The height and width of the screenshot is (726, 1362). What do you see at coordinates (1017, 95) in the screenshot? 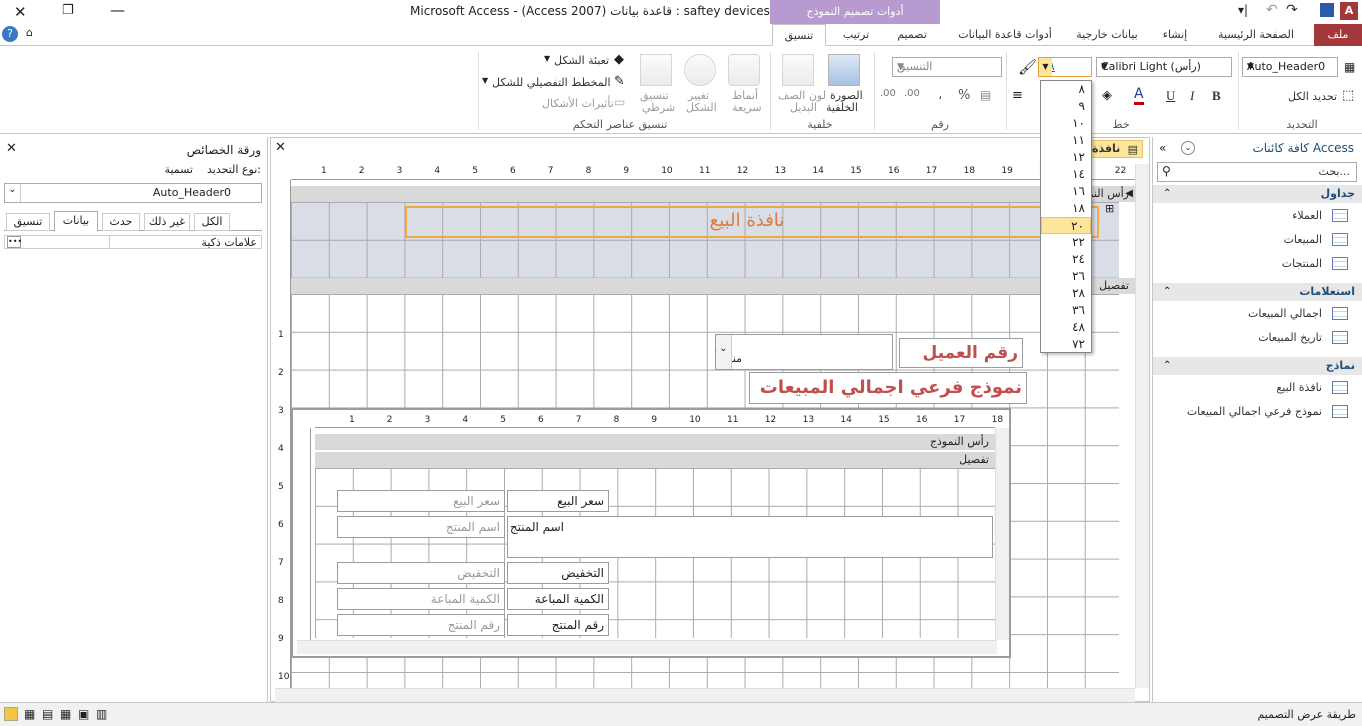
I see `align-right-icon: ≡` at bounding box center [1017, 95].